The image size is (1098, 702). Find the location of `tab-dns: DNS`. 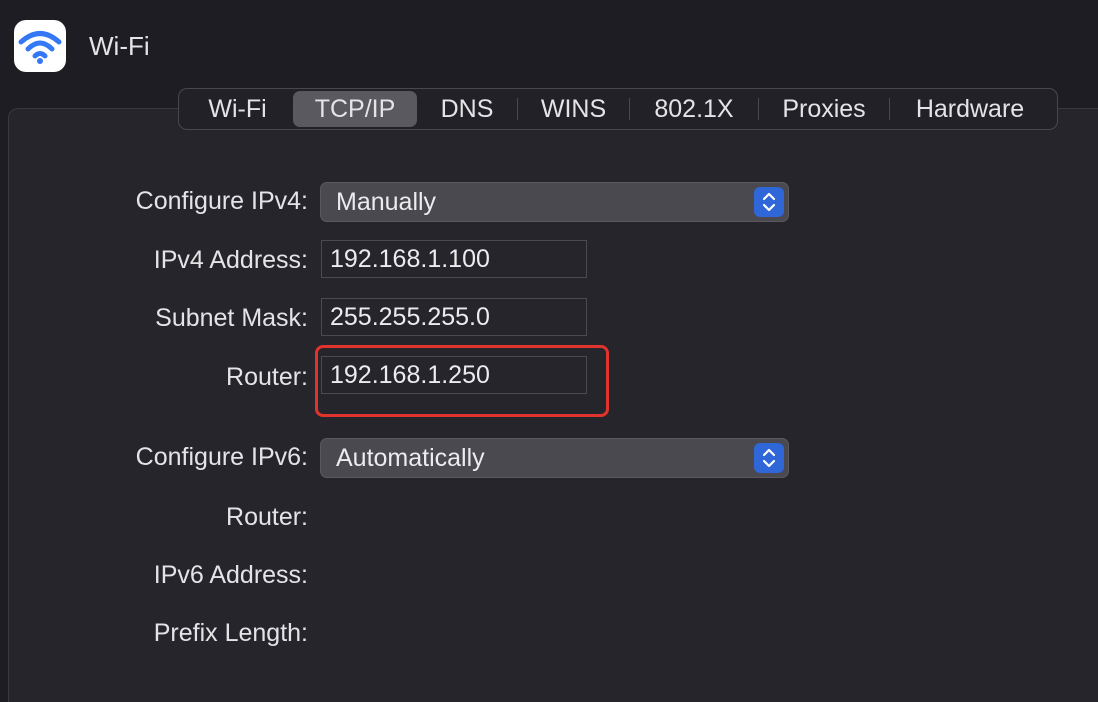

tab-dns: DNS is located at coordinates (467, 109).